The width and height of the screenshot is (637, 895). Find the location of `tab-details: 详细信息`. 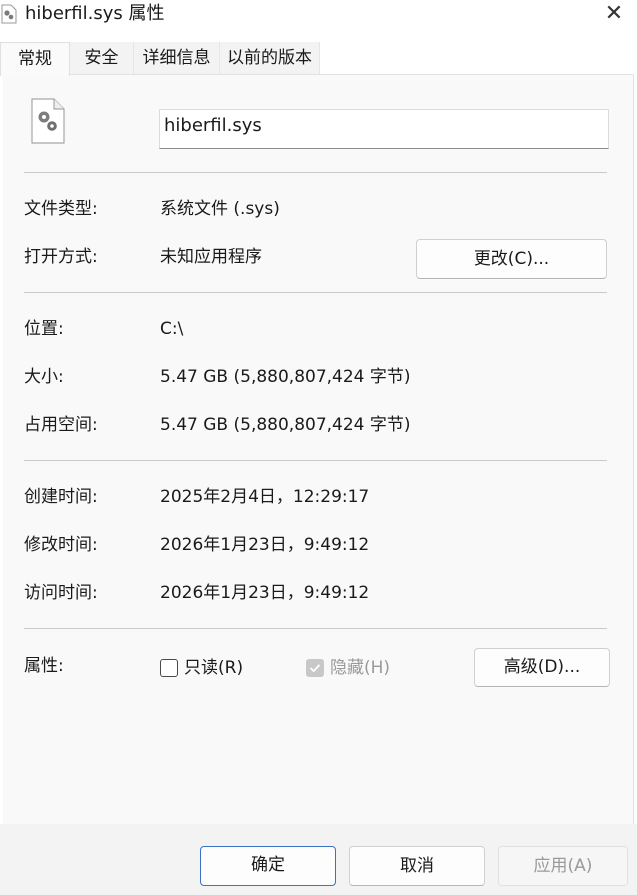

tab-details: 详细信息 is located at coordinates (177, 58).